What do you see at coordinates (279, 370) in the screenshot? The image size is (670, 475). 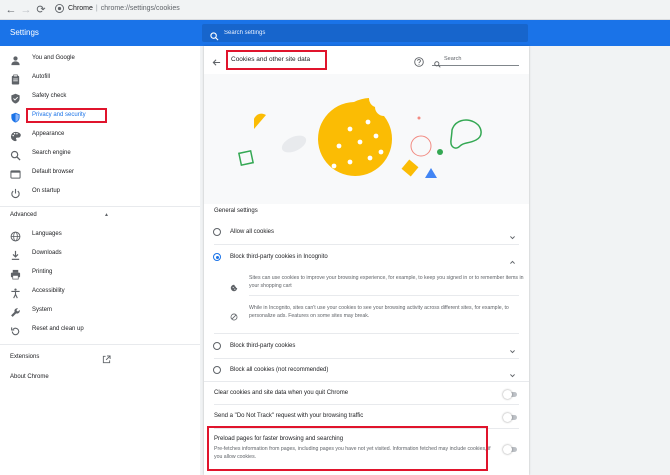 I see `option-label: Block all cookies (not recommended)` at bounding box center [279, 370].